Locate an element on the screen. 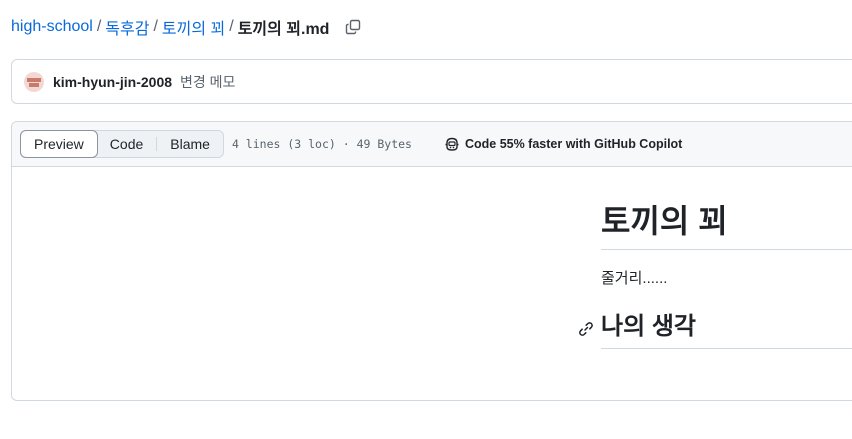 This screenshot has width=852, height=439. tab-blame: Blame is located at coordinates (190, 144).